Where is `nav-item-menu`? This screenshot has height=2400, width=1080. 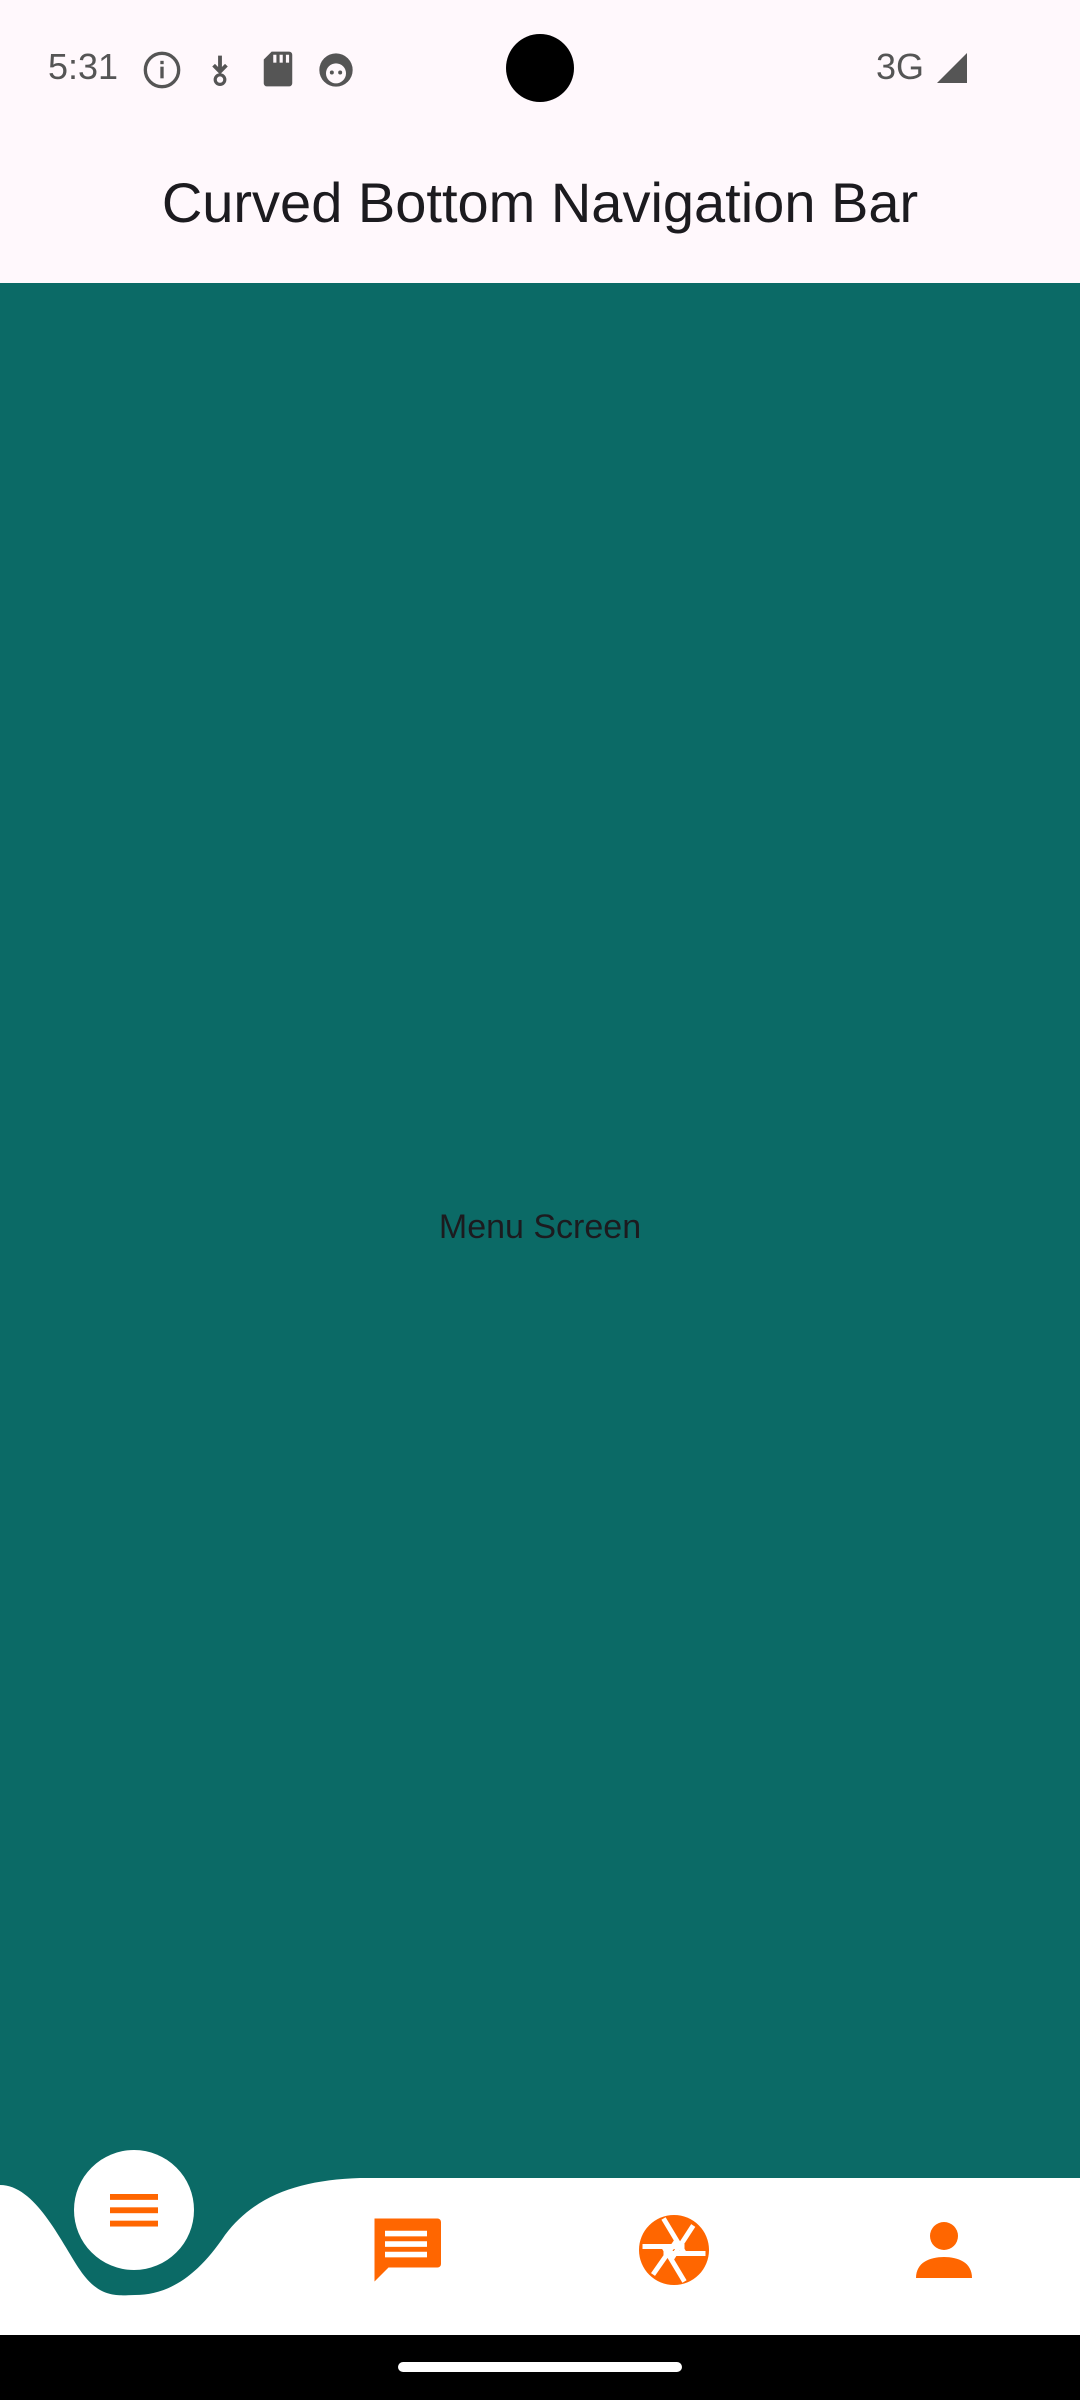
nav-item-menu is located at coordinates (134, 2210).